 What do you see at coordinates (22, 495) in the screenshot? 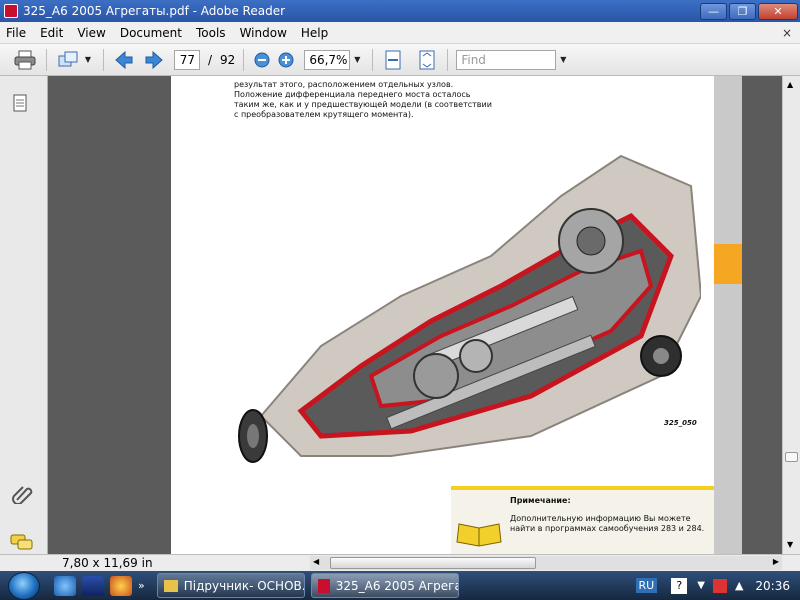
I see `attachments-paperclip-icon` at bounding box center [22, 495].